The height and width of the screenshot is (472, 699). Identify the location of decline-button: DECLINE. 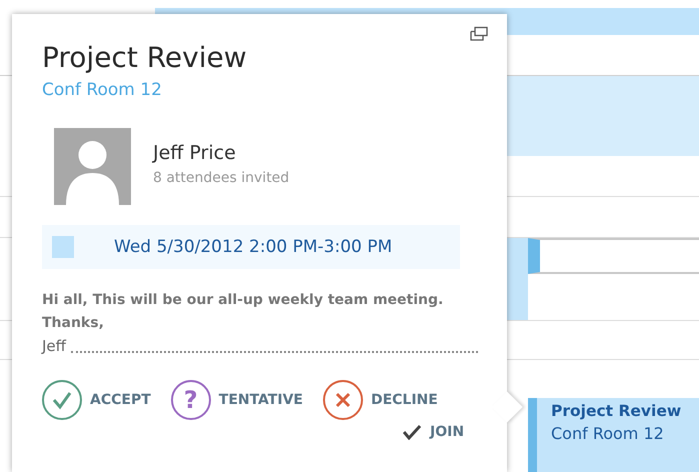
(380, 400).